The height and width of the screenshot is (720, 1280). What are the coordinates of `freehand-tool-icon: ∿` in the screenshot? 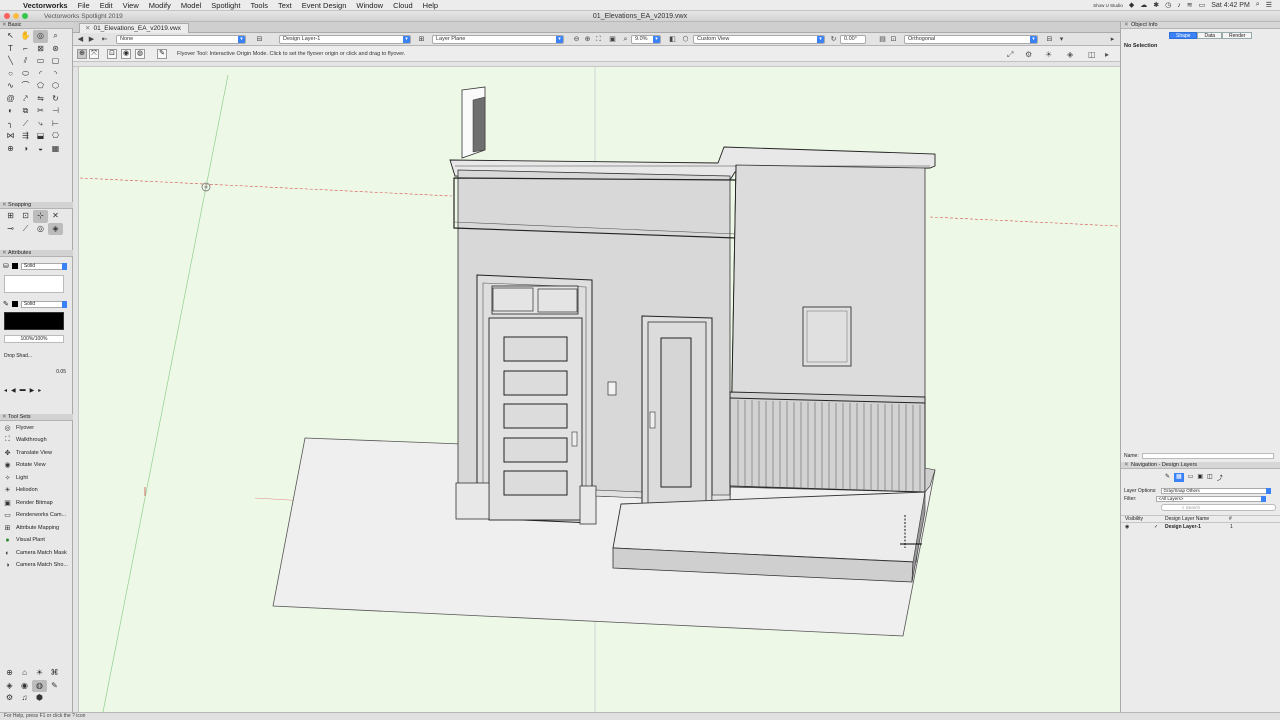 It's located at (10, 86).